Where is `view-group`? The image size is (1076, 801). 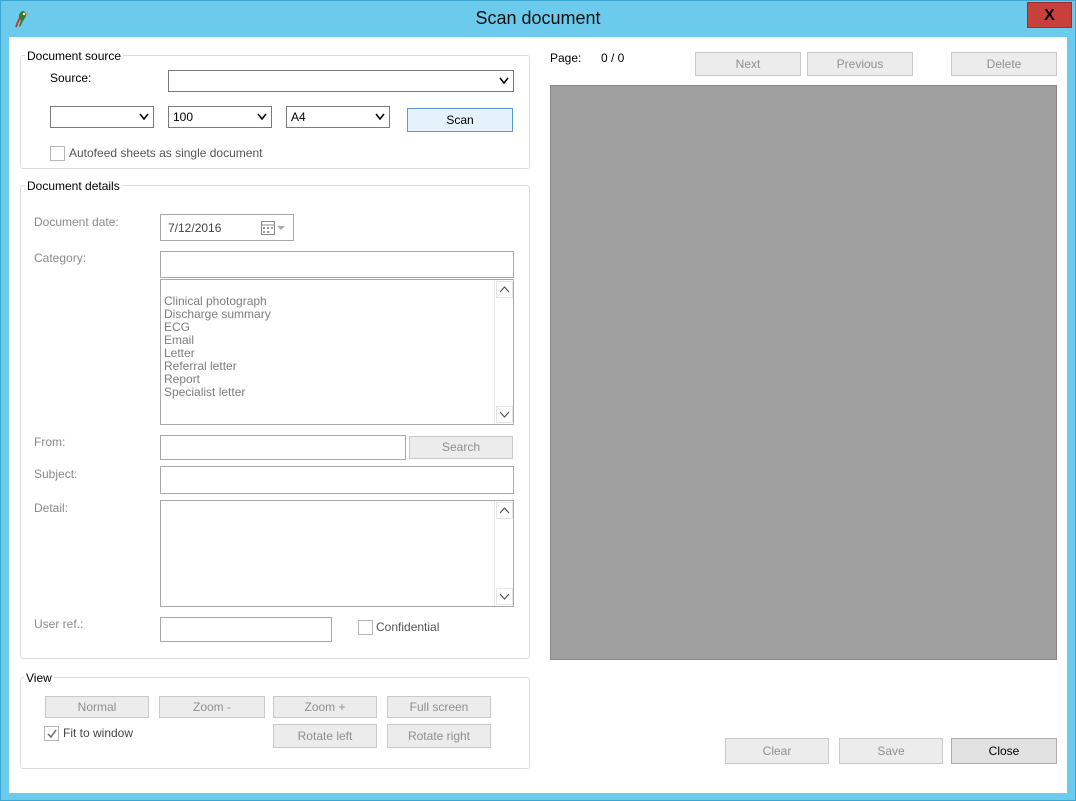 view-group is located at coordinates (275, 723).